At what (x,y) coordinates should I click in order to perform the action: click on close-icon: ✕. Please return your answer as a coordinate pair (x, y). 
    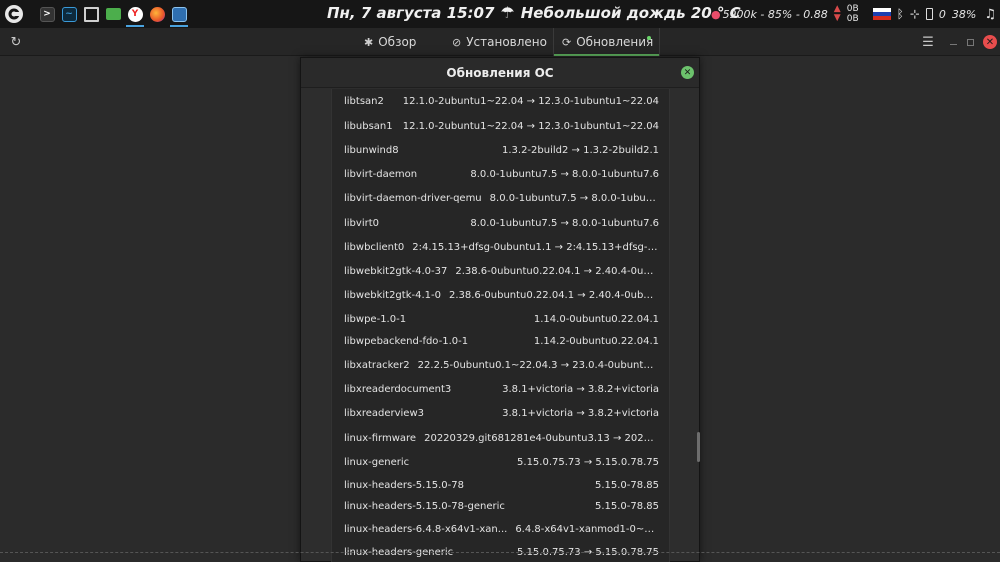
    Looking at the image, I should click on (990, 42).